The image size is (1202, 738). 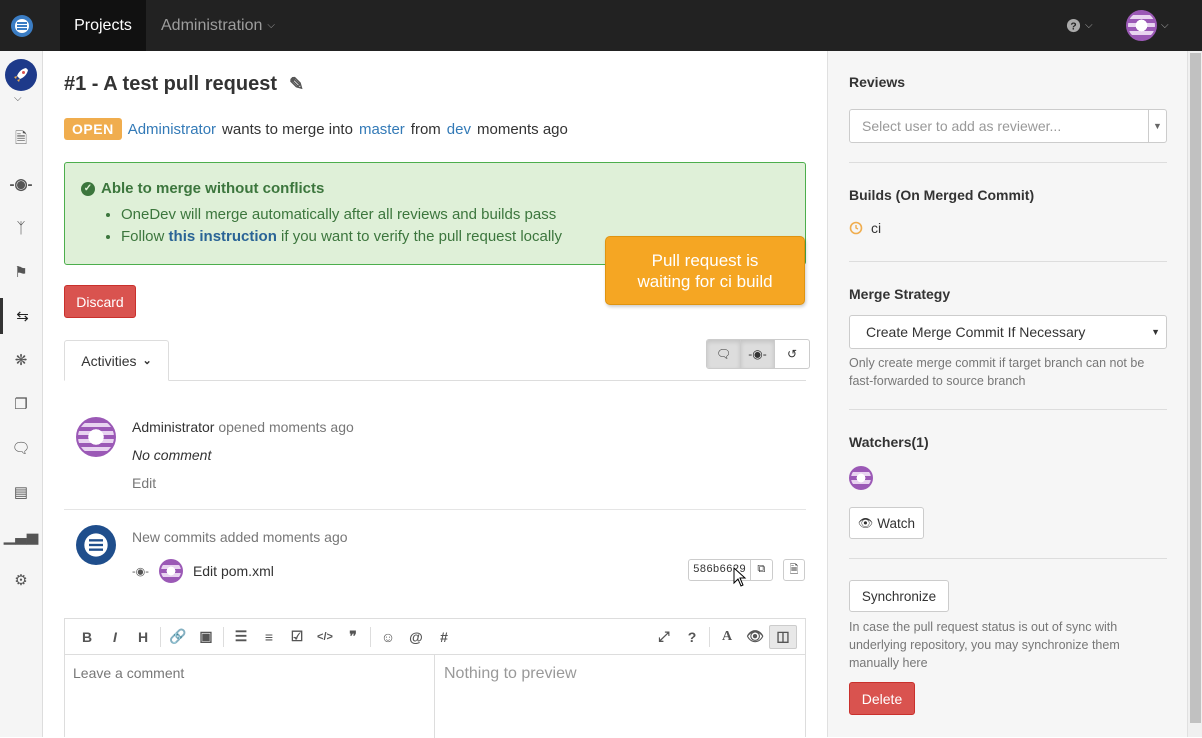 I want to click on source-branch-link: dev, so click(x=459, y=129).